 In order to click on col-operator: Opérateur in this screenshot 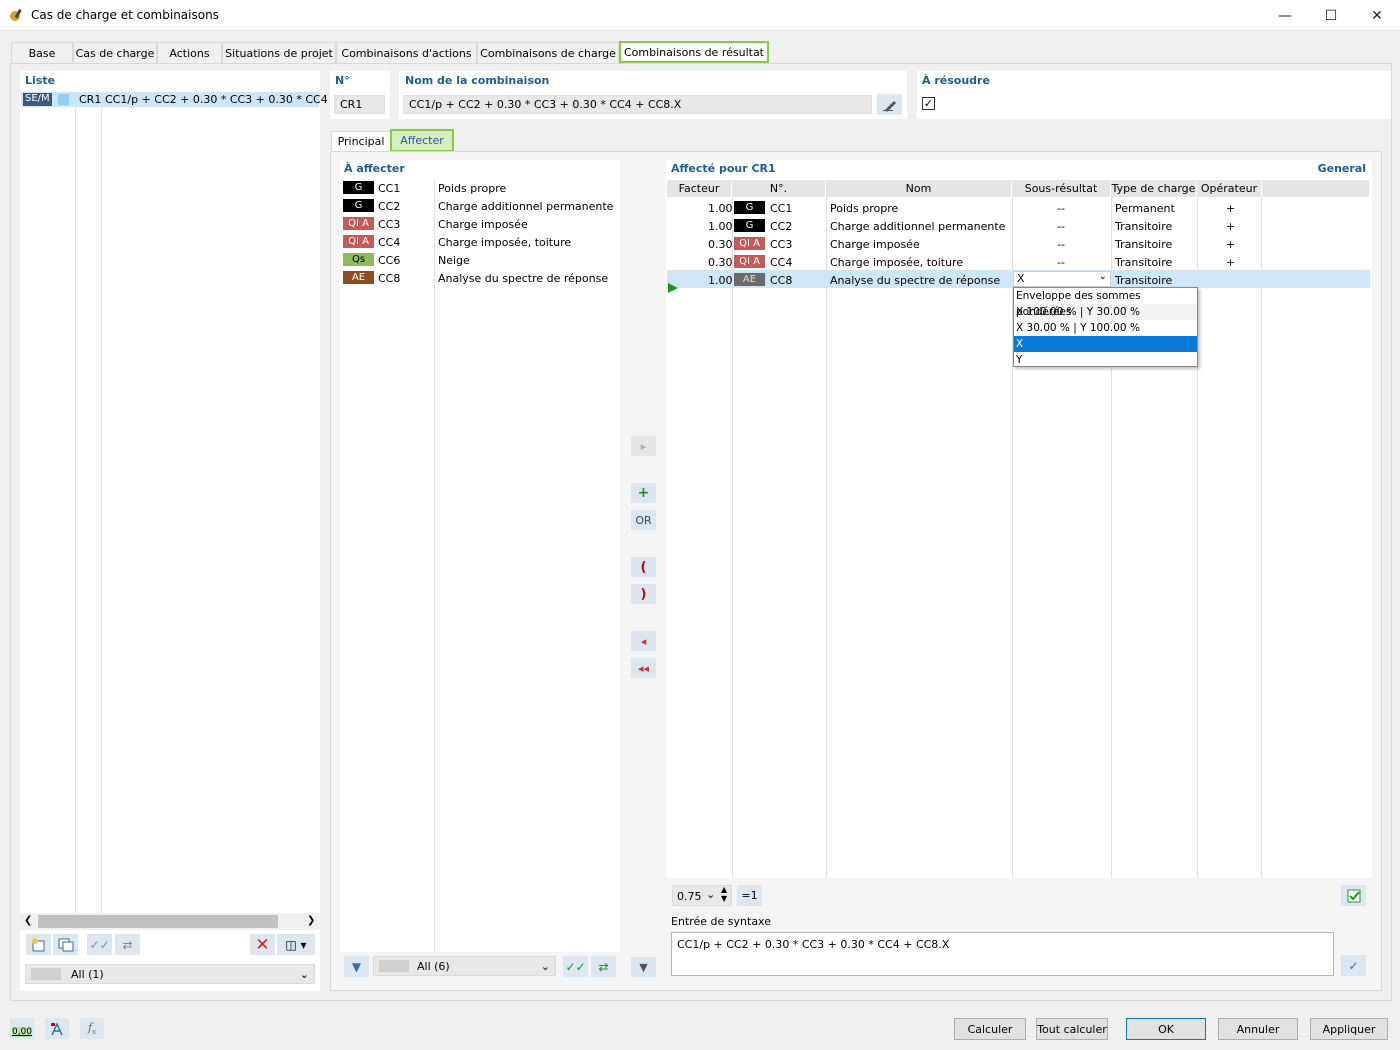, I will do `click(1229, 188)`.